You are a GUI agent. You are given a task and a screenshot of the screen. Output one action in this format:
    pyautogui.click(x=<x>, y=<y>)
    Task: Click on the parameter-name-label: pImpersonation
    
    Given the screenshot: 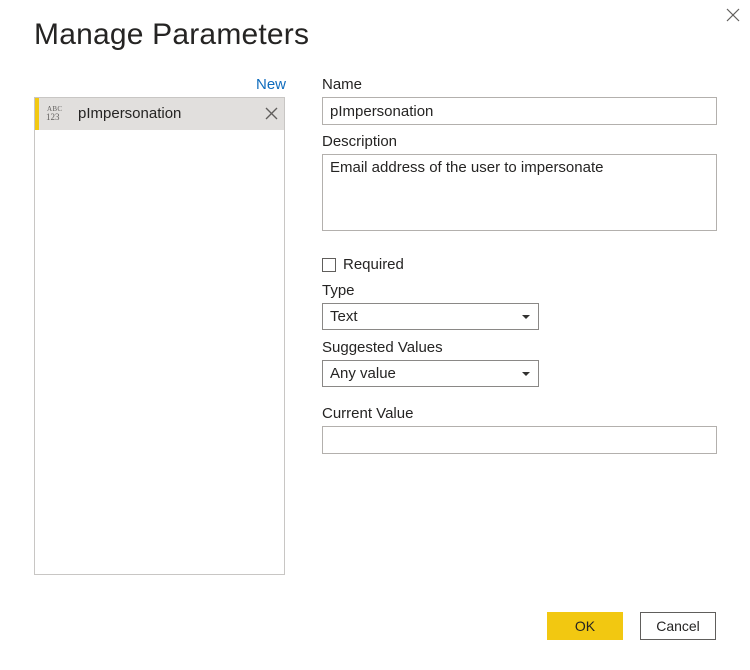 What is the action you would take?
    pyautogui.click(x=130, y=113)
    